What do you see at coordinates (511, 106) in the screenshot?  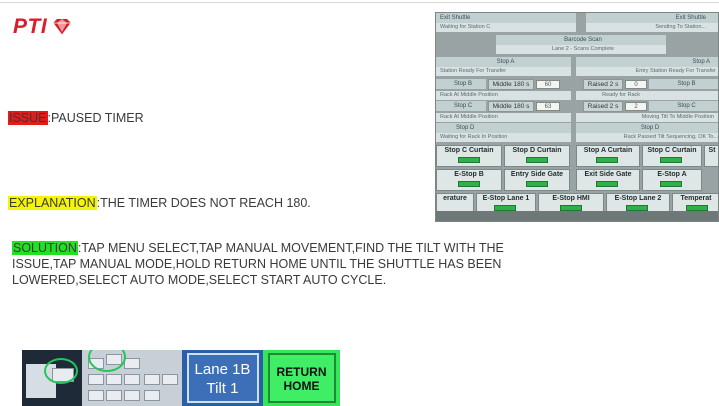 I see `middle-timer-c-label: Middle 180 s` at bounding box center [511, 106].